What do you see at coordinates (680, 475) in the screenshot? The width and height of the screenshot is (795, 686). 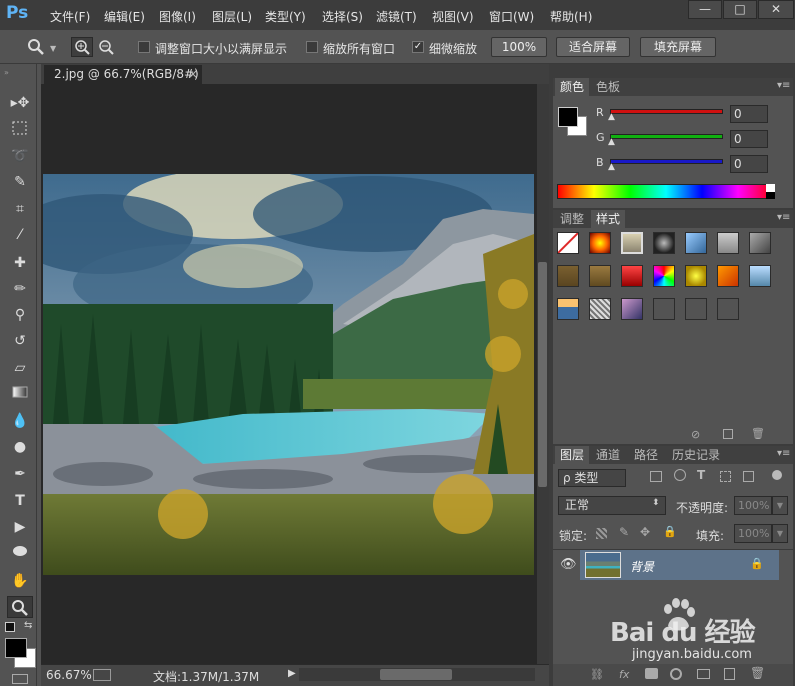 I see `filter-adjustment-icon` at bounding box center [680, 475].